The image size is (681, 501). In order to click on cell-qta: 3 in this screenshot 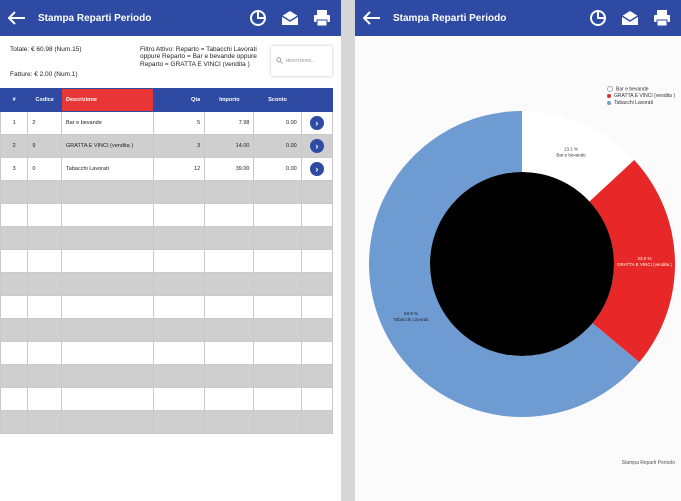, I will do `click(179, 146)`.